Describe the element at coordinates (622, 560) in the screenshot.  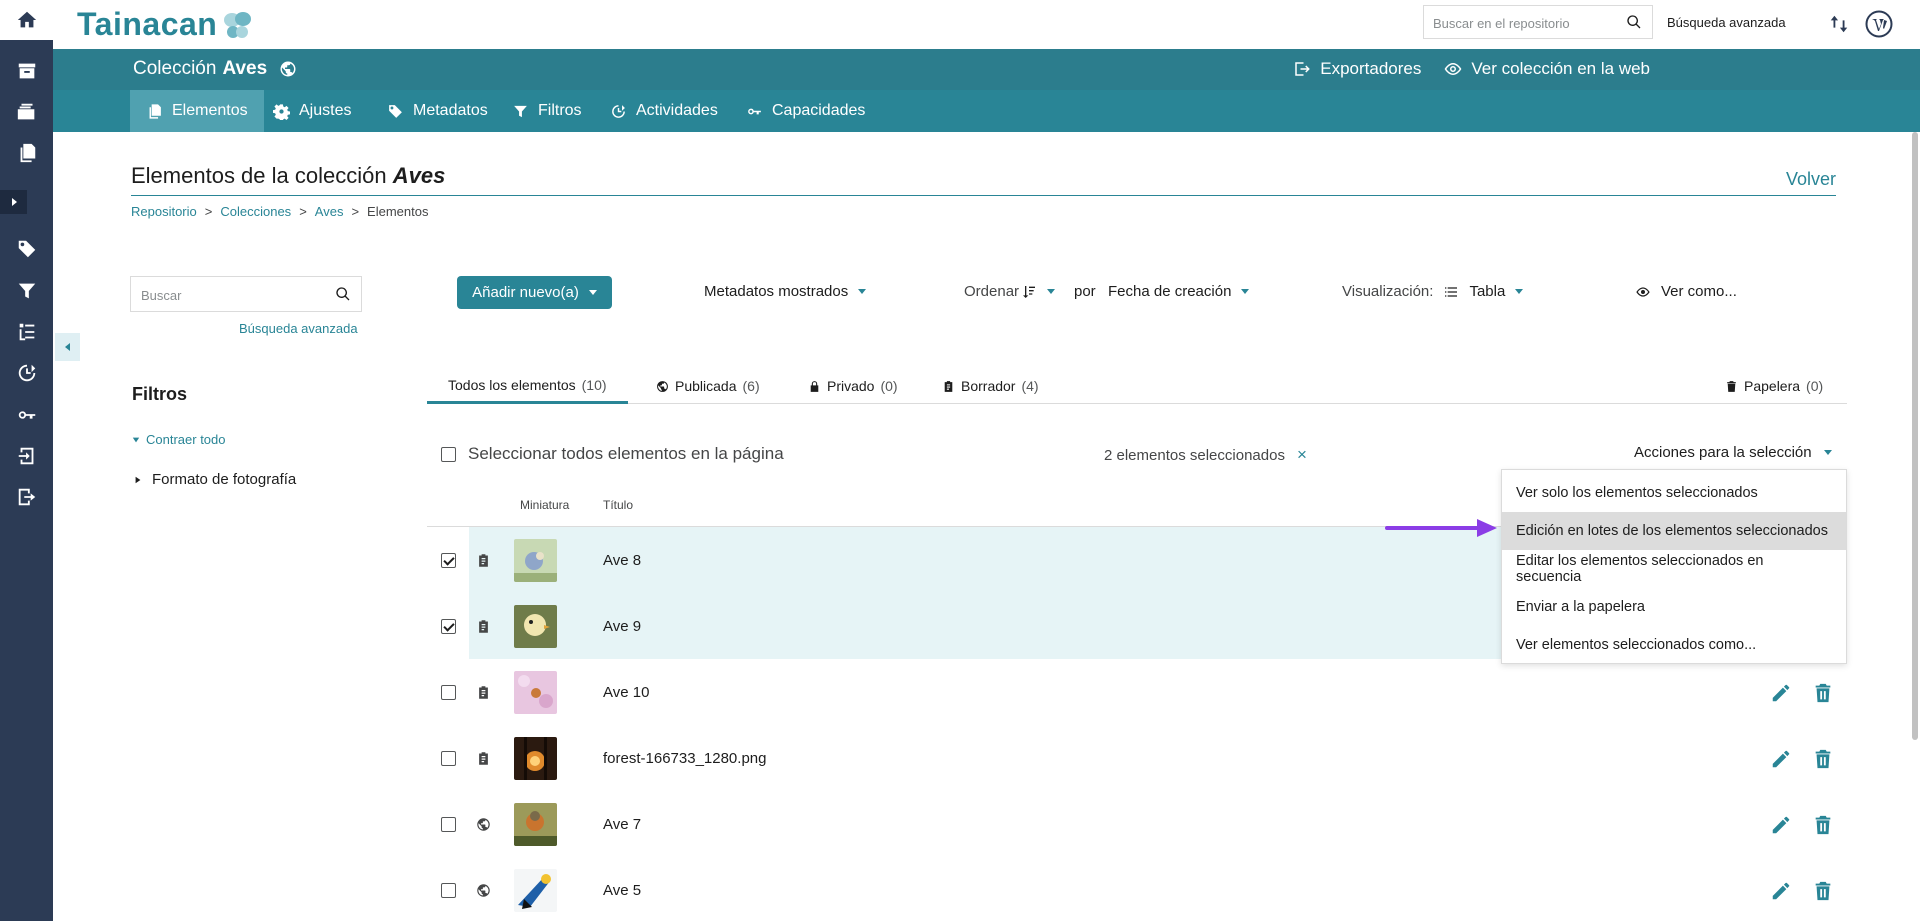
I see `row-title: Ave 8` at that location.